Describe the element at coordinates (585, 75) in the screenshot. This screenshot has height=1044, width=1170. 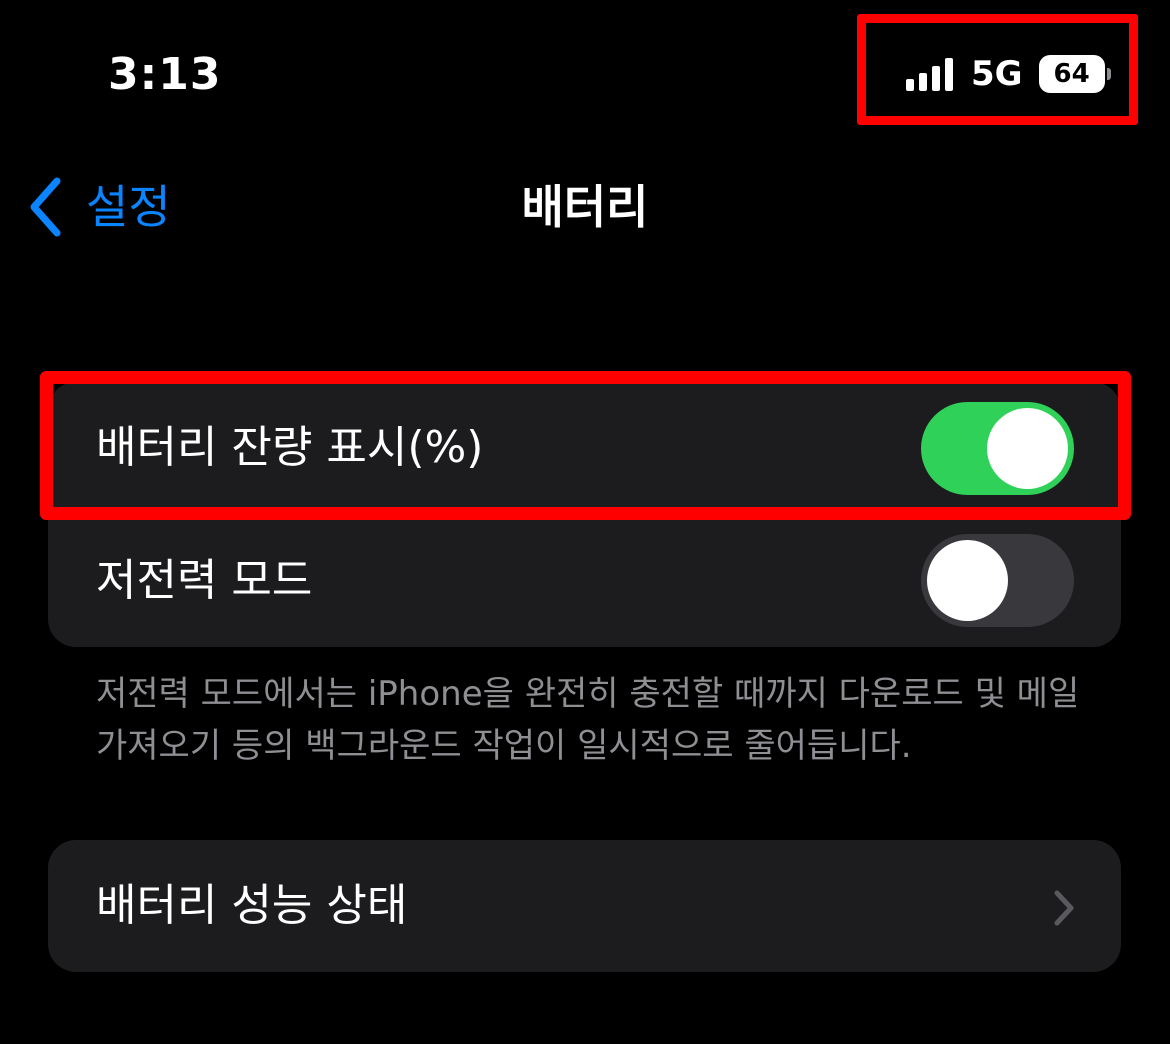
I see `status-bar: 3:13 5G 64` at that location.